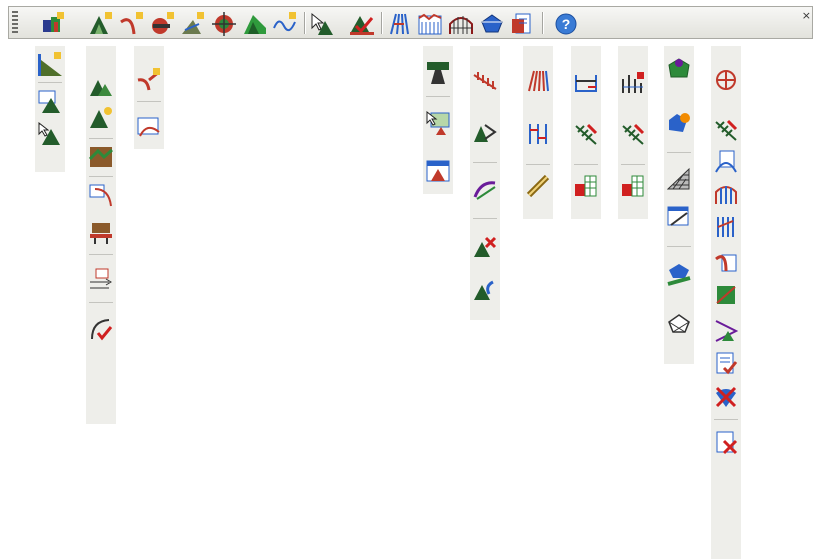 The width and height of the screenshot is (819, 559). What do you see at coordinates (523, 24) in the screenshot?
I see `document-stack-icon` at bounding box center [523, 24].